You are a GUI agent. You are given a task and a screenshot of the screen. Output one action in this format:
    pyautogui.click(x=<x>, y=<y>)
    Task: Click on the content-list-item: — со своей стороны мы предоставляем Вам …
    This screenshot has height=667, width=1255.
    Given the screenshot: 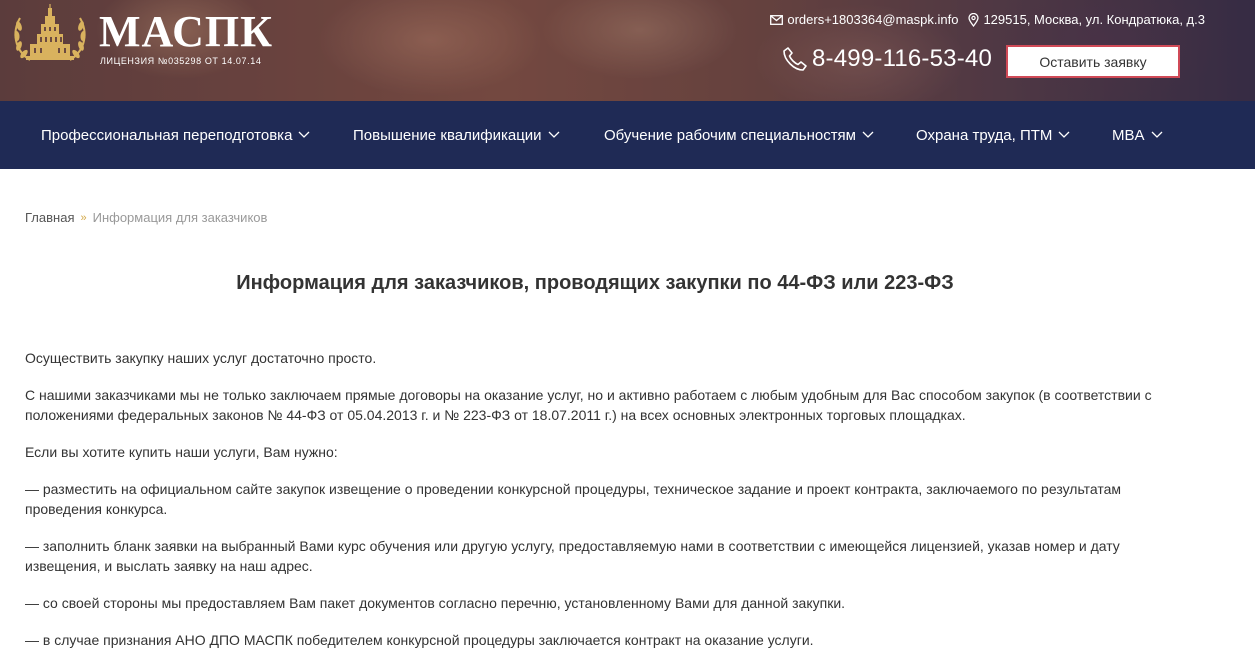 What is the action you would take?
    pyautogui.click(x=435, y=603)
    